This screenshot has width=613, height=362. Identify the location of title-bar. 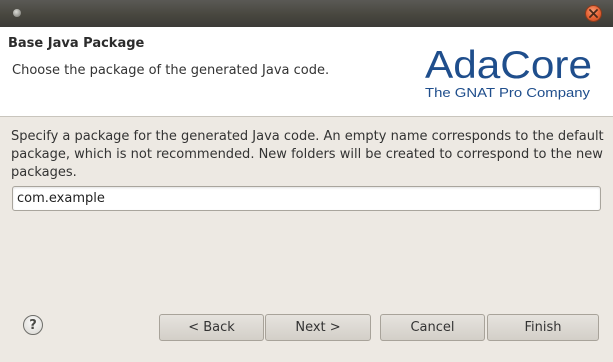
(306, 13).